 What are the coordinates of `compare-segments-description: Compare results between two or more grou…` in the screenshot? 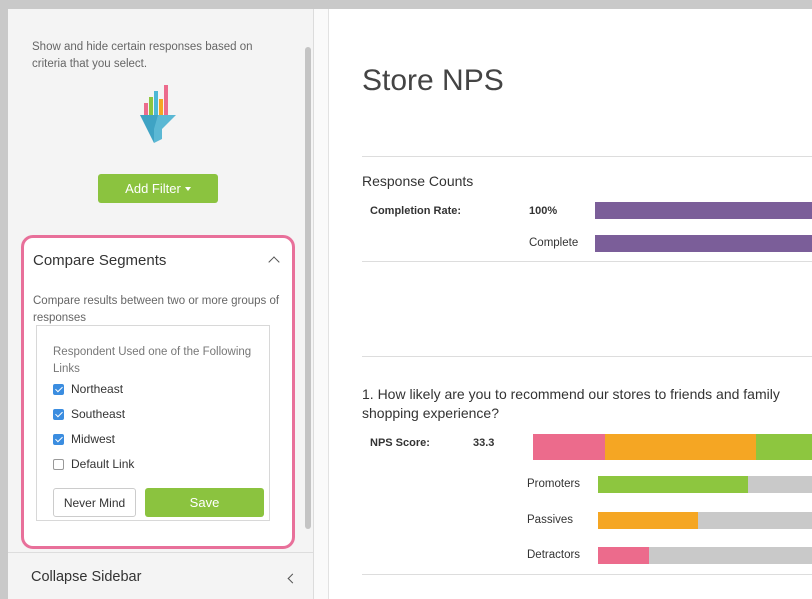 It's located at (156, 309).